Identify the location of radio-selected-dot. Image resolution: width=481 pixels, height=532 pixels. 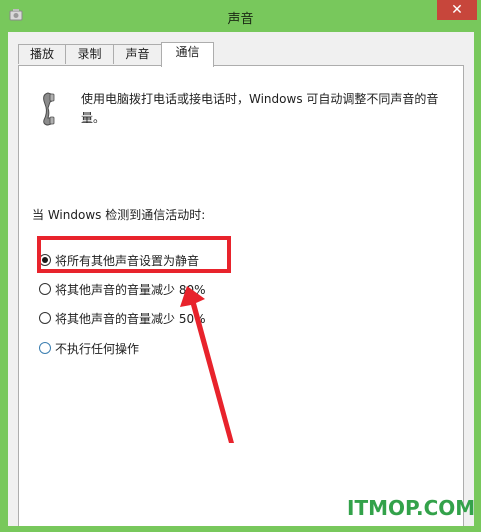
(45, 260).